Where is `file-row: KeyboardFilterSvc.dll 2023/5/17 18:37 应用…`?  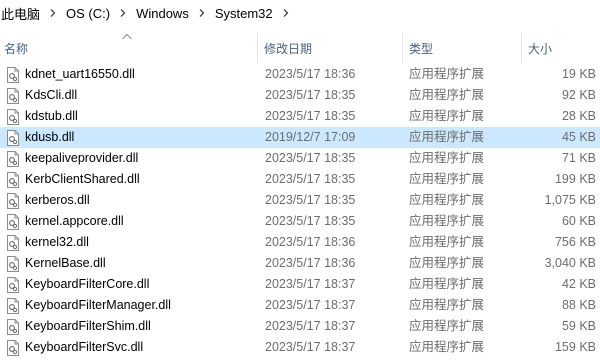 file-row: KeyboardFilterSvc.dll 2023/5/17 18:37 应用… is located at coordinates (300, 347).